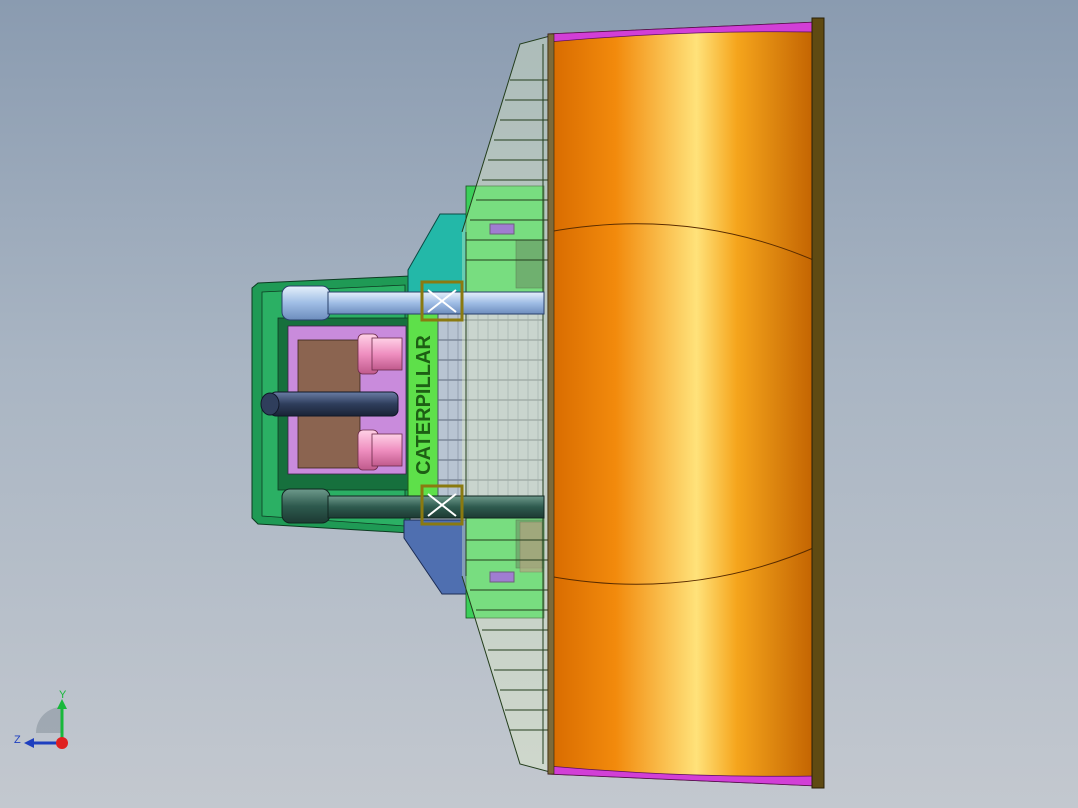 This screenshot has width=1078, height=808. I want to click on teal-panel, so click(439, 253).